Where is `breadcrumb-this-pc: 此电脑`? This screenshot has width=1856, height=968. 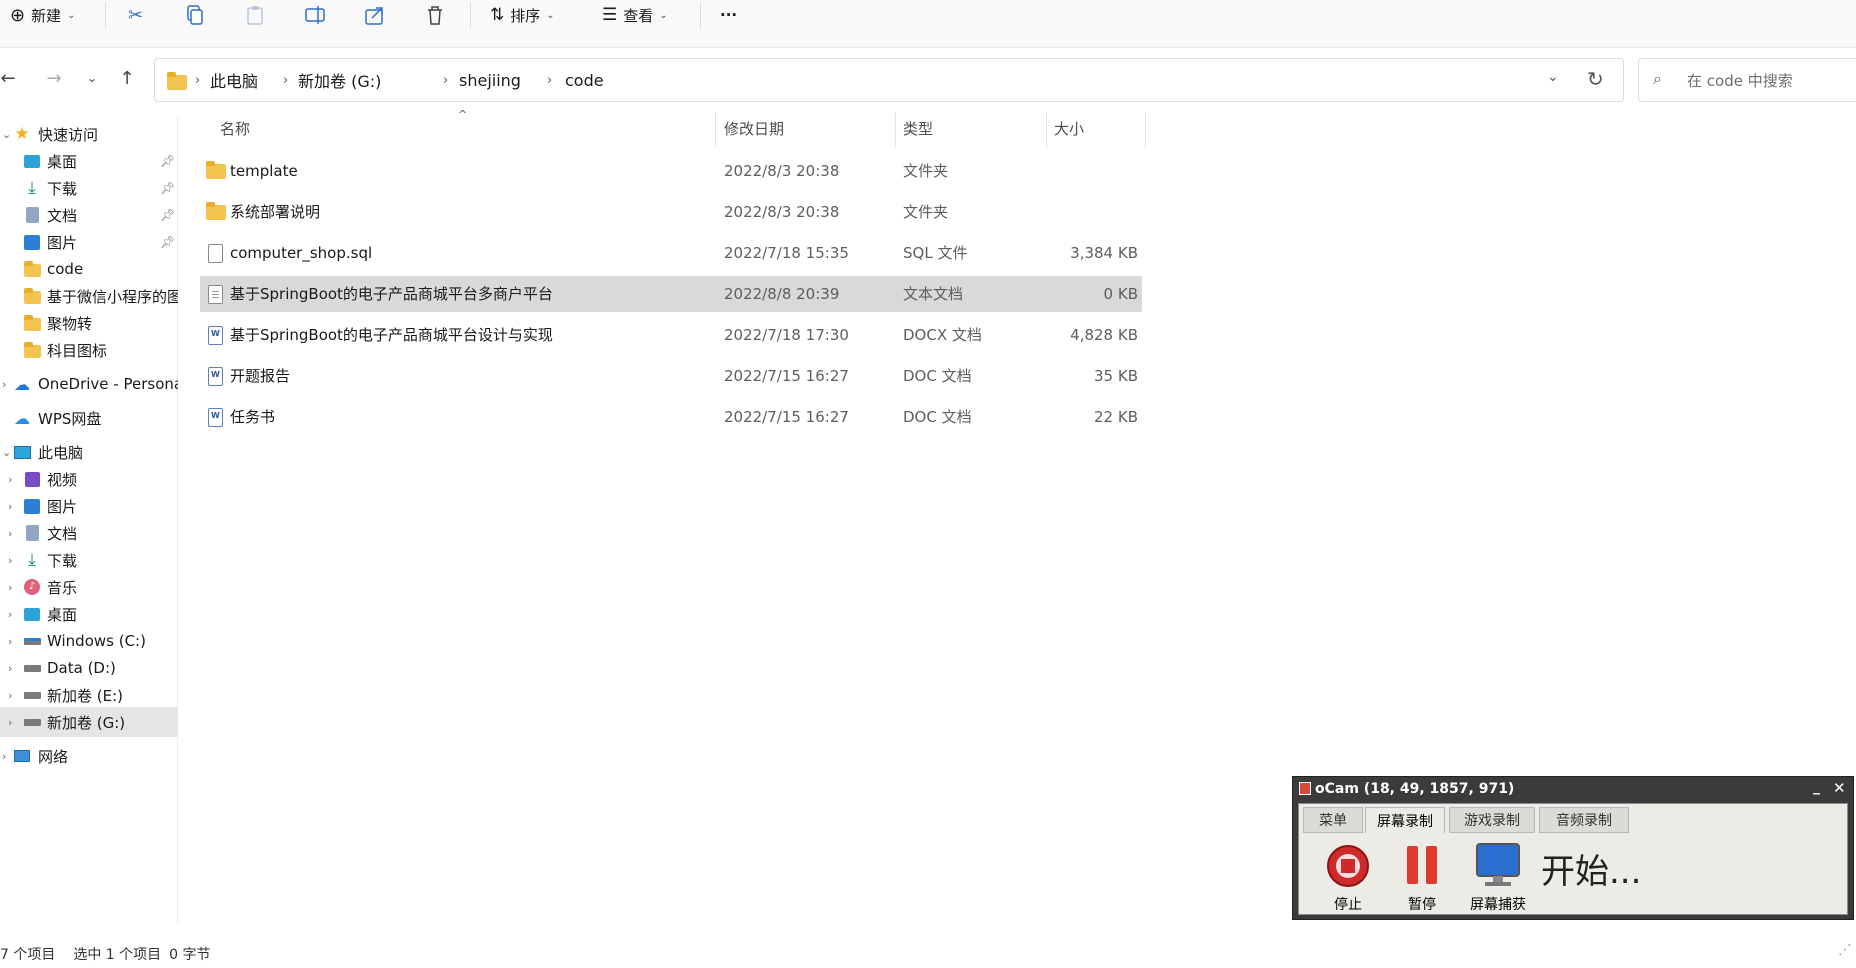
breadcrumb-this-pc: 此电脑 is located at coordinates (234, 80).